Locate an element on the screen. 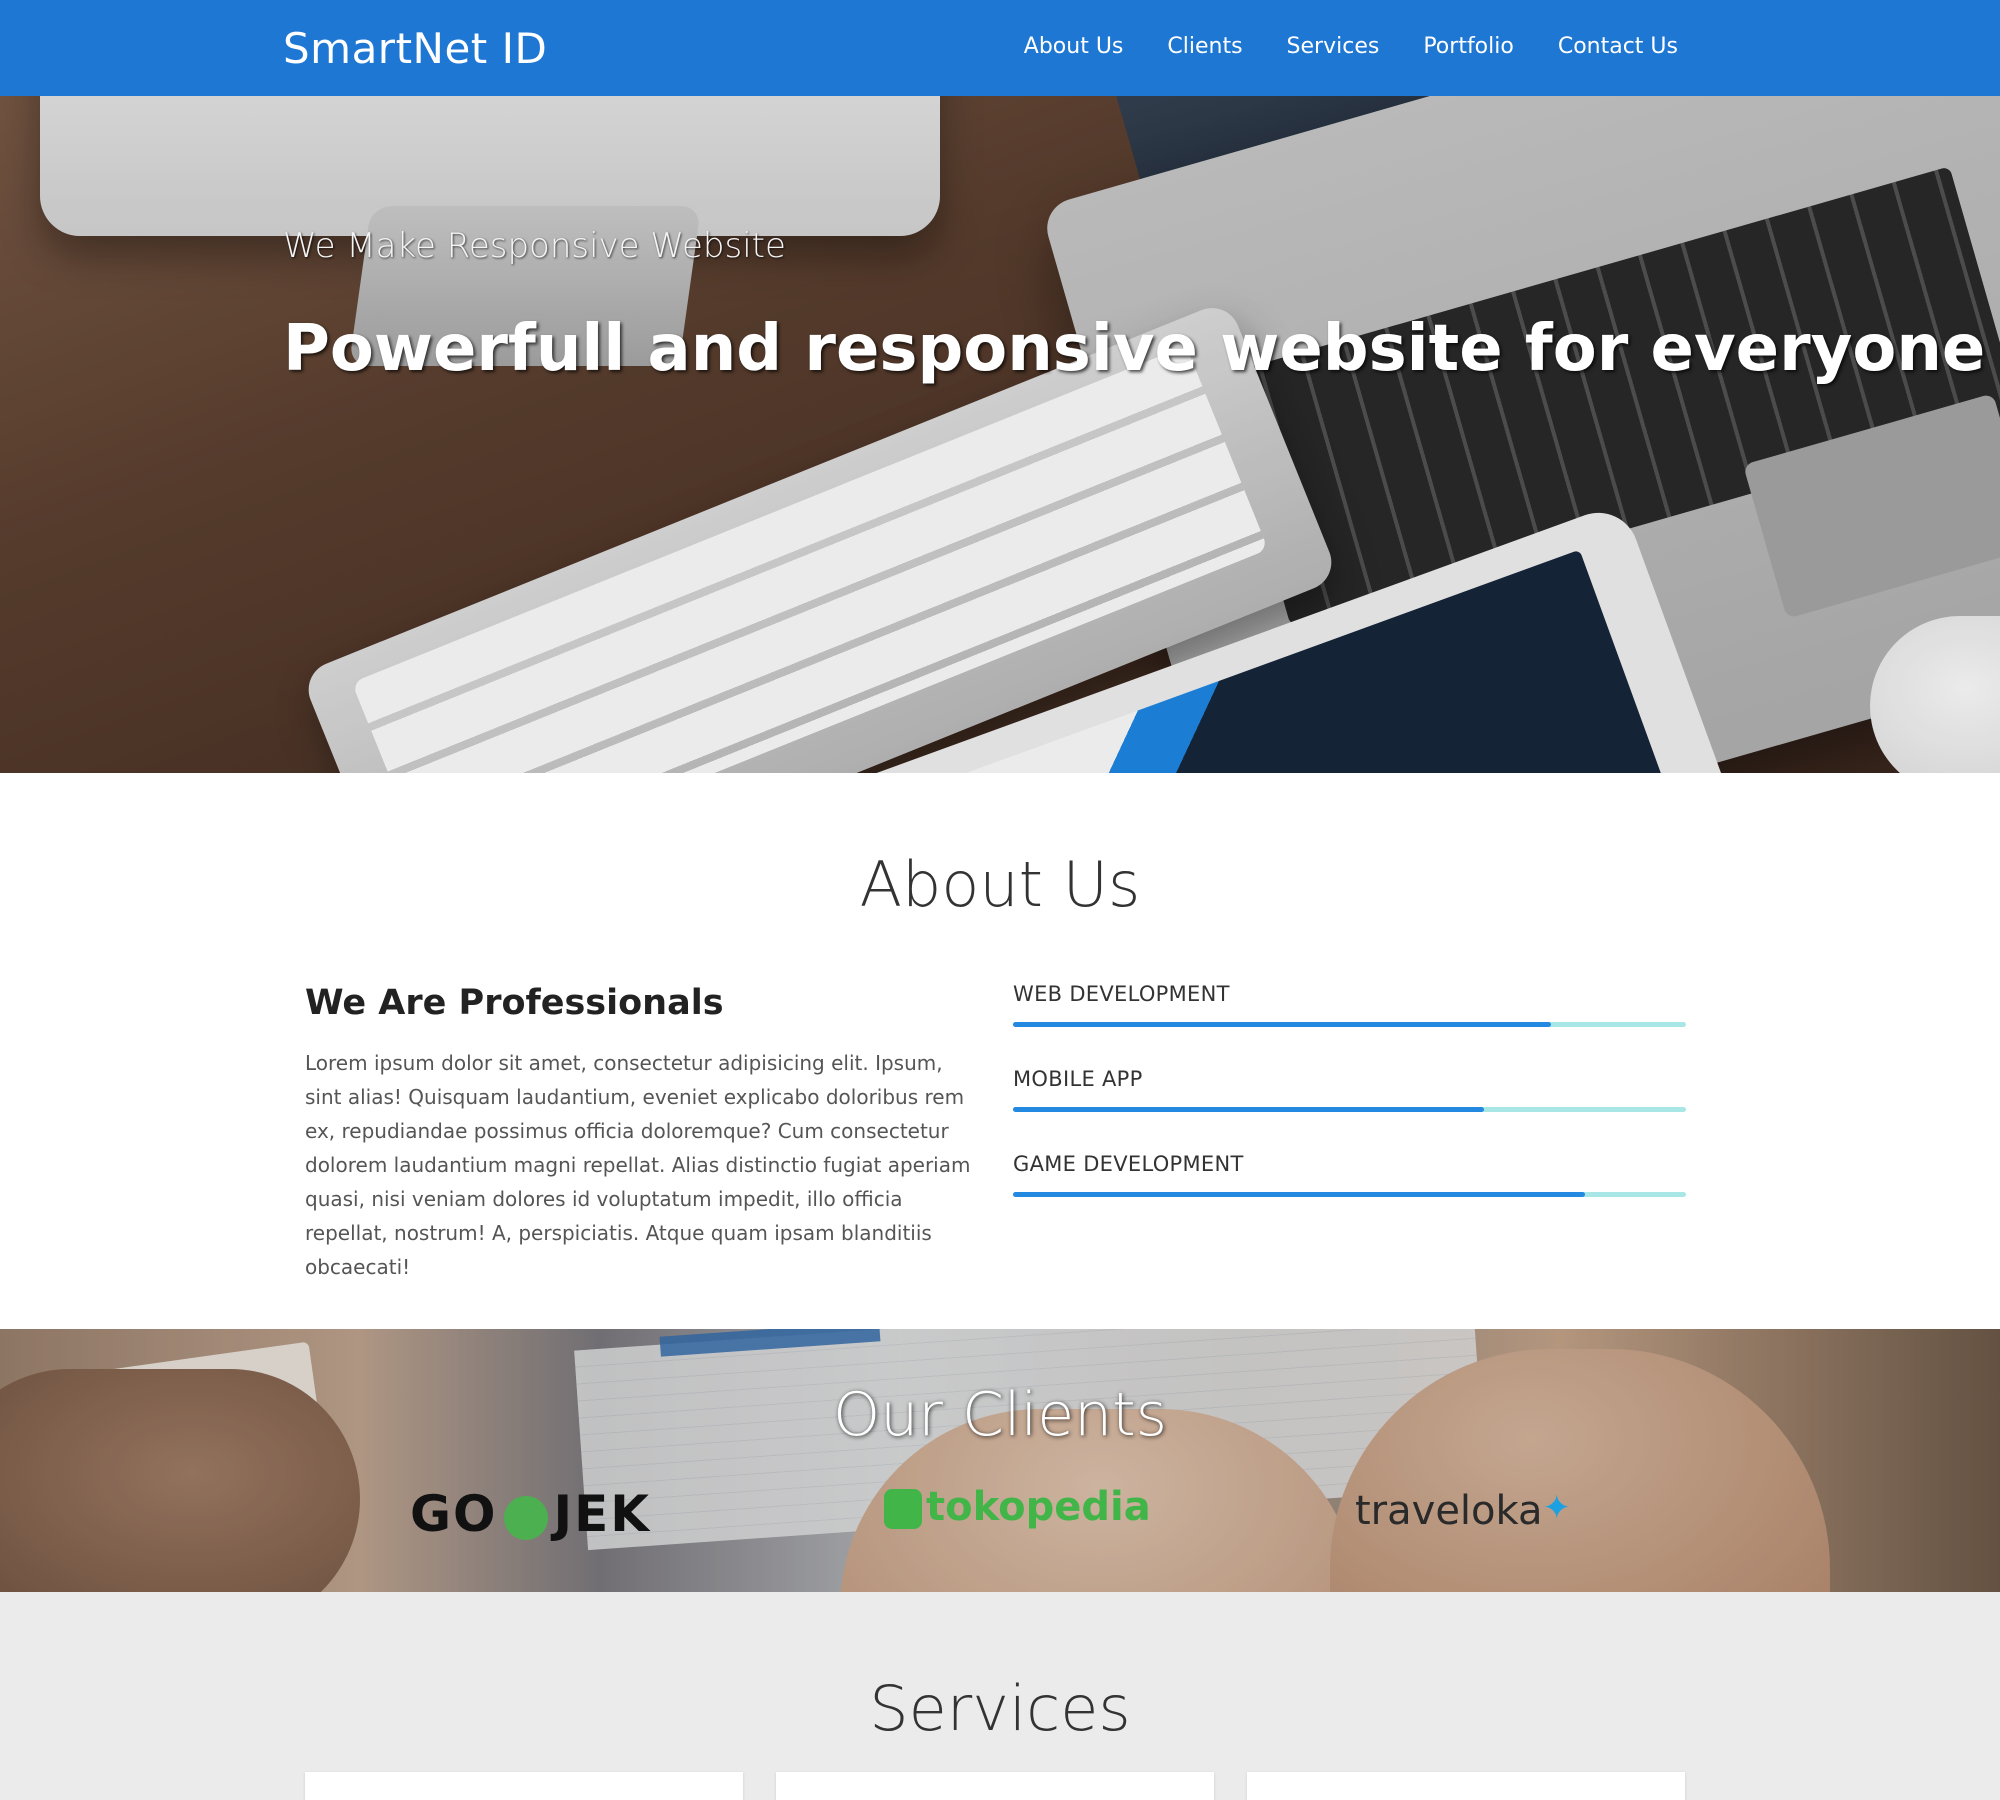  about-heading: We Are Professionals is located at coordinates (514, 1003).